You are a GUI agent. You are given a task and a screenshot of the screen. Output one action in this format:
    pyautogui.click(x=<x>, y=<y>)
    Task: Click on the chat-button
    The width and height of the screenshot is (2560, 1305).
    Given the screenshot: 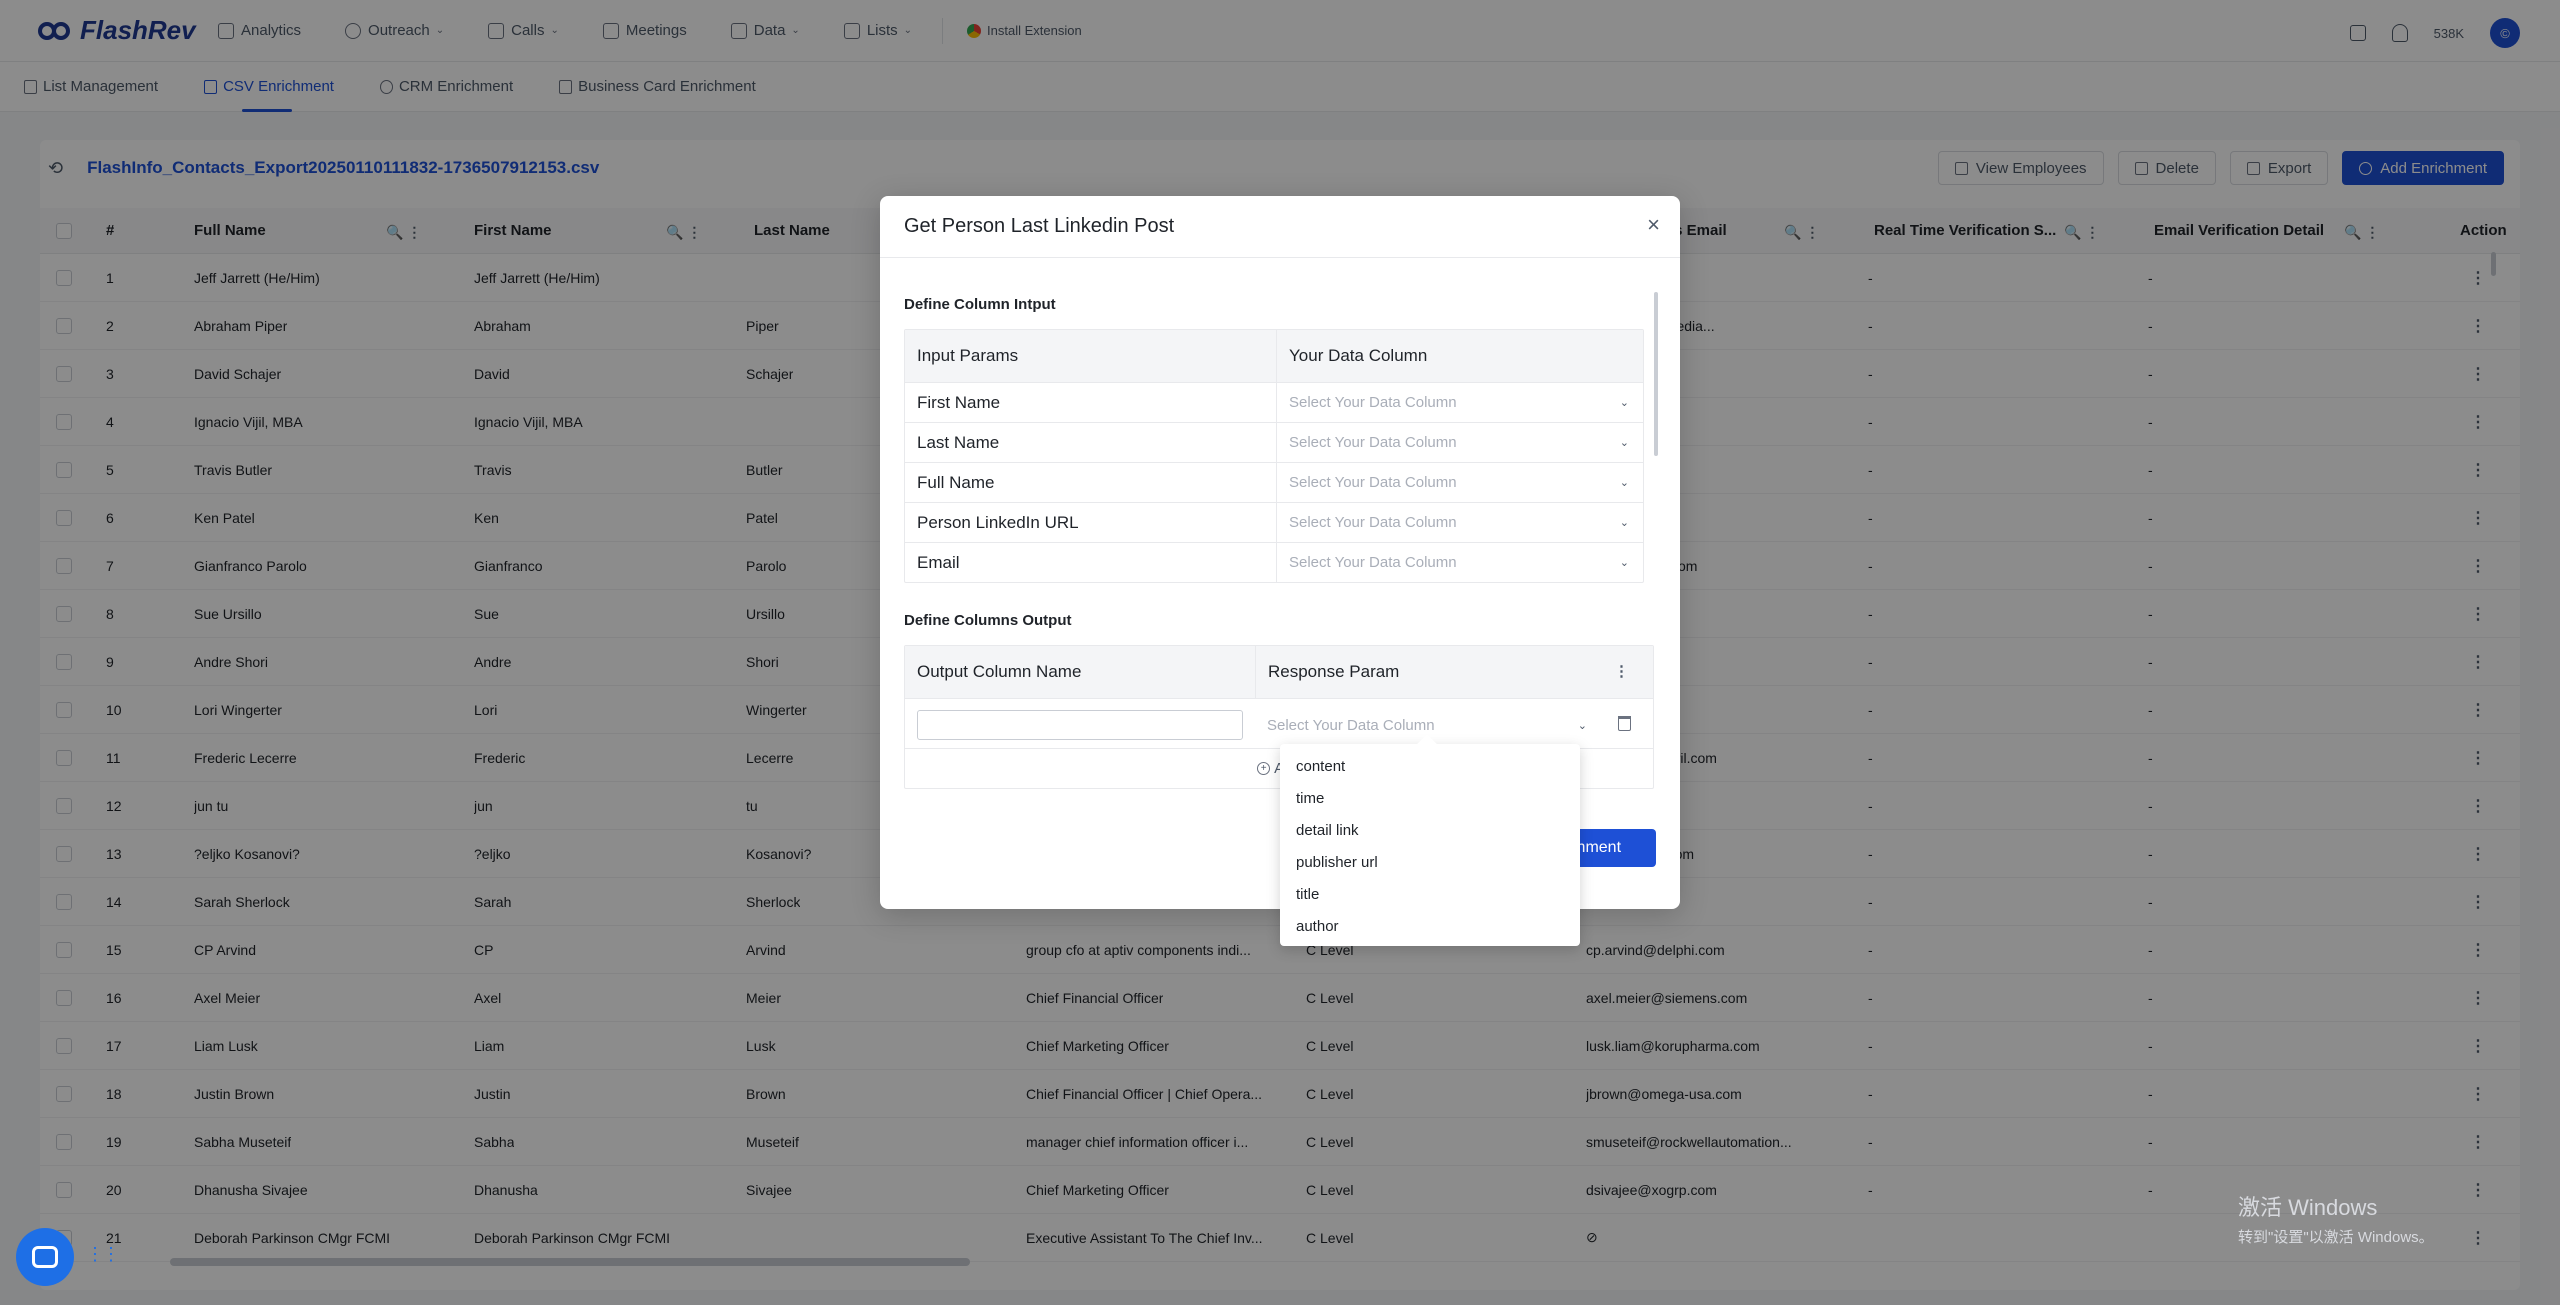 What is the action you would take?
    pyautogui.click(x=45, y=1257)
    